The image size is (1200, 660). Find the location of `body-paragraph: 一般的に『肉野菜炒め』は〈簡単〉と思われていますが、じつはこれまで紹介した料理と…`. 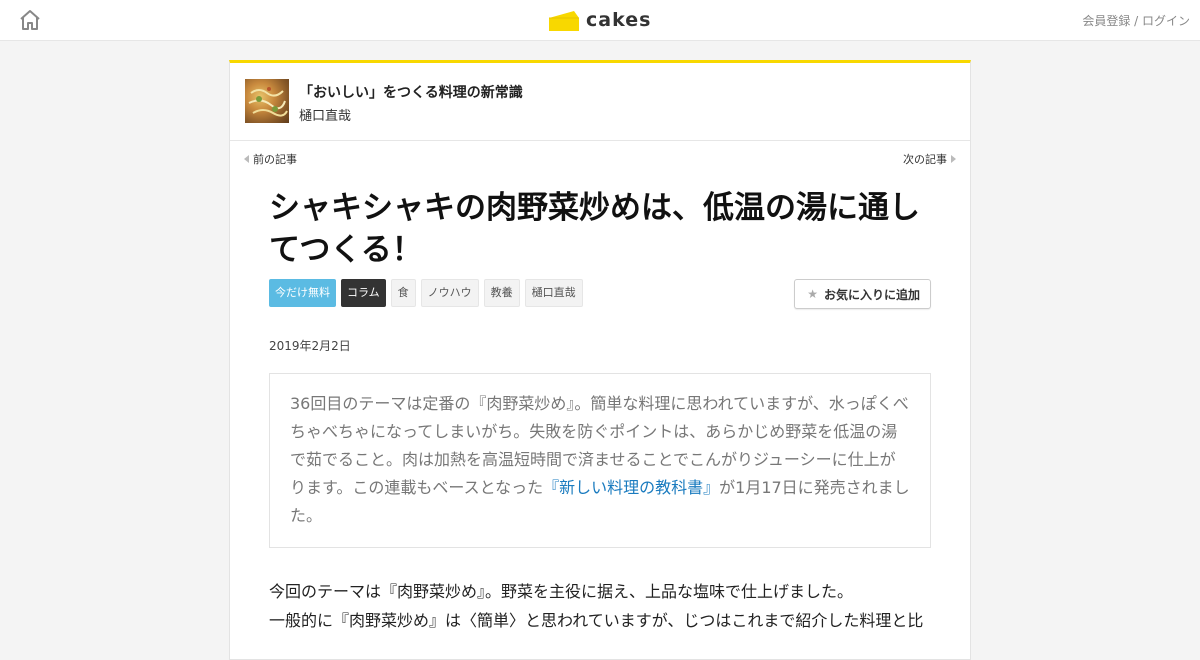

body-paragraph: 一般的に『肉野菜炒め』は〈簡単〉と思われていますが、じつはこれまで紹介した料理と… is located at coordinates (596, 620).